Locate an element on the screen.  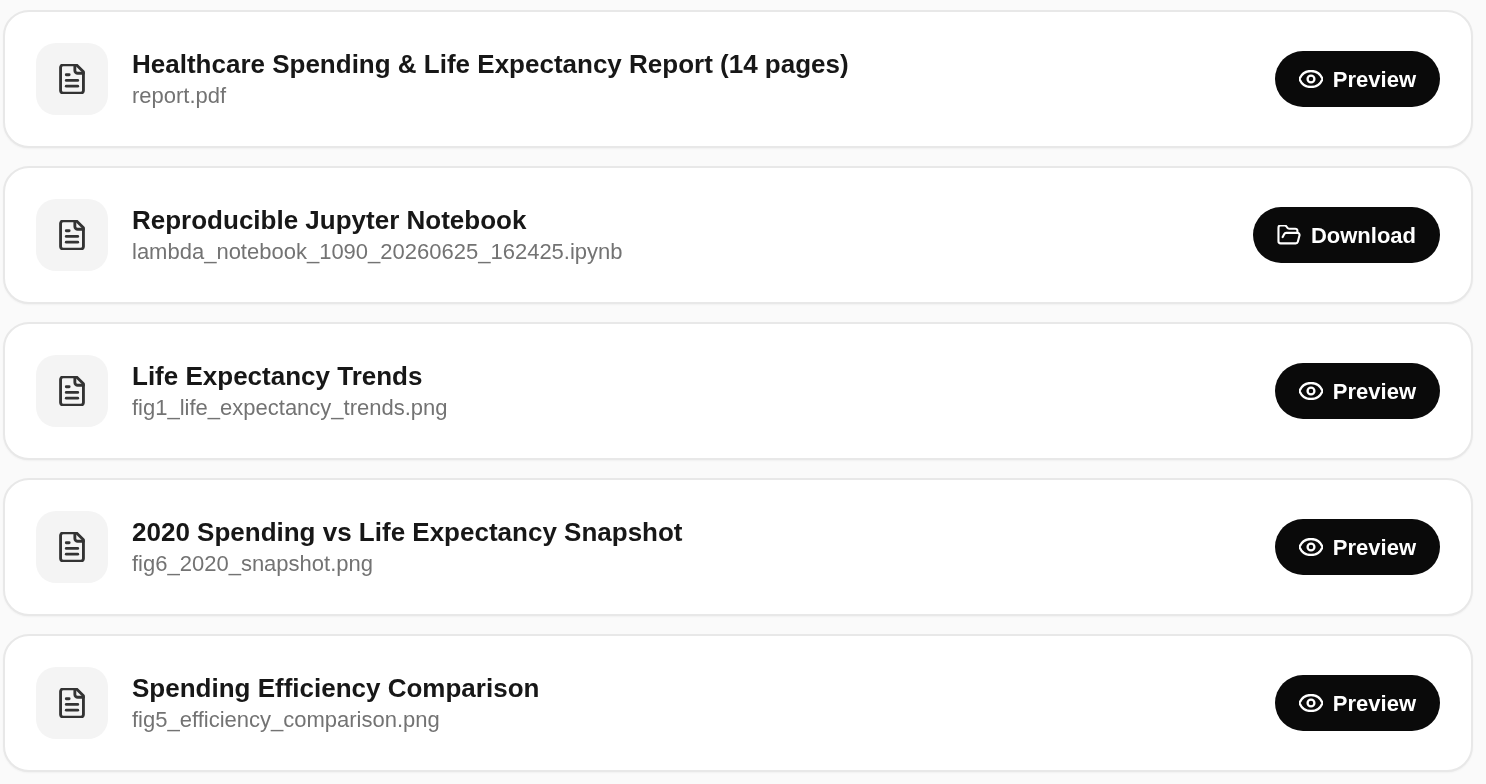
file-name: report.pdf is located at coordinates (180, 96).